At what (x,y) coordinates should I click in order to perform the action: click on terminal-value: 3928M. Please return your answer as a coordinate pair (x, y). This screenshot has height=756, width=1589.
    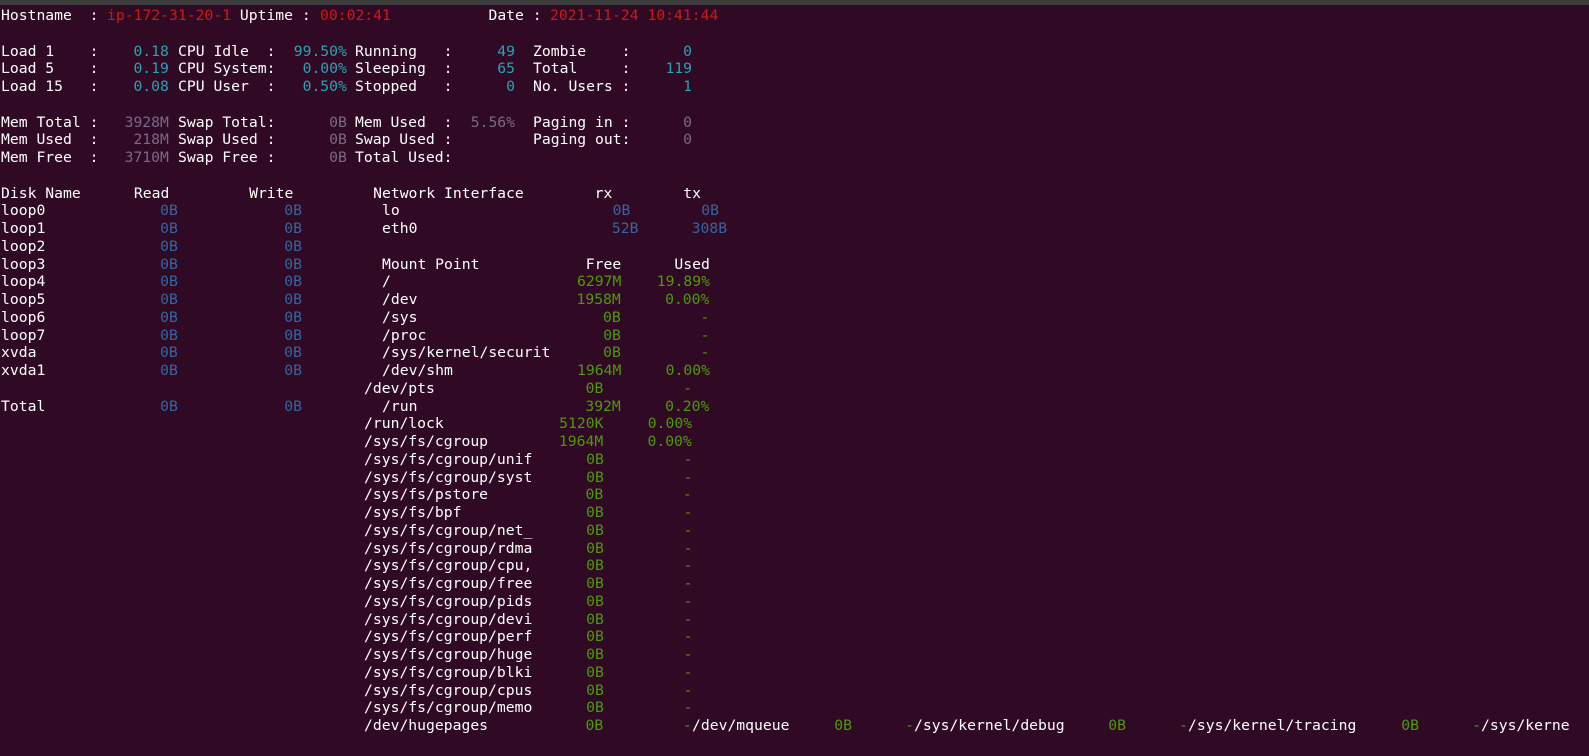
    Looking at the image, I should click on (138, 122).